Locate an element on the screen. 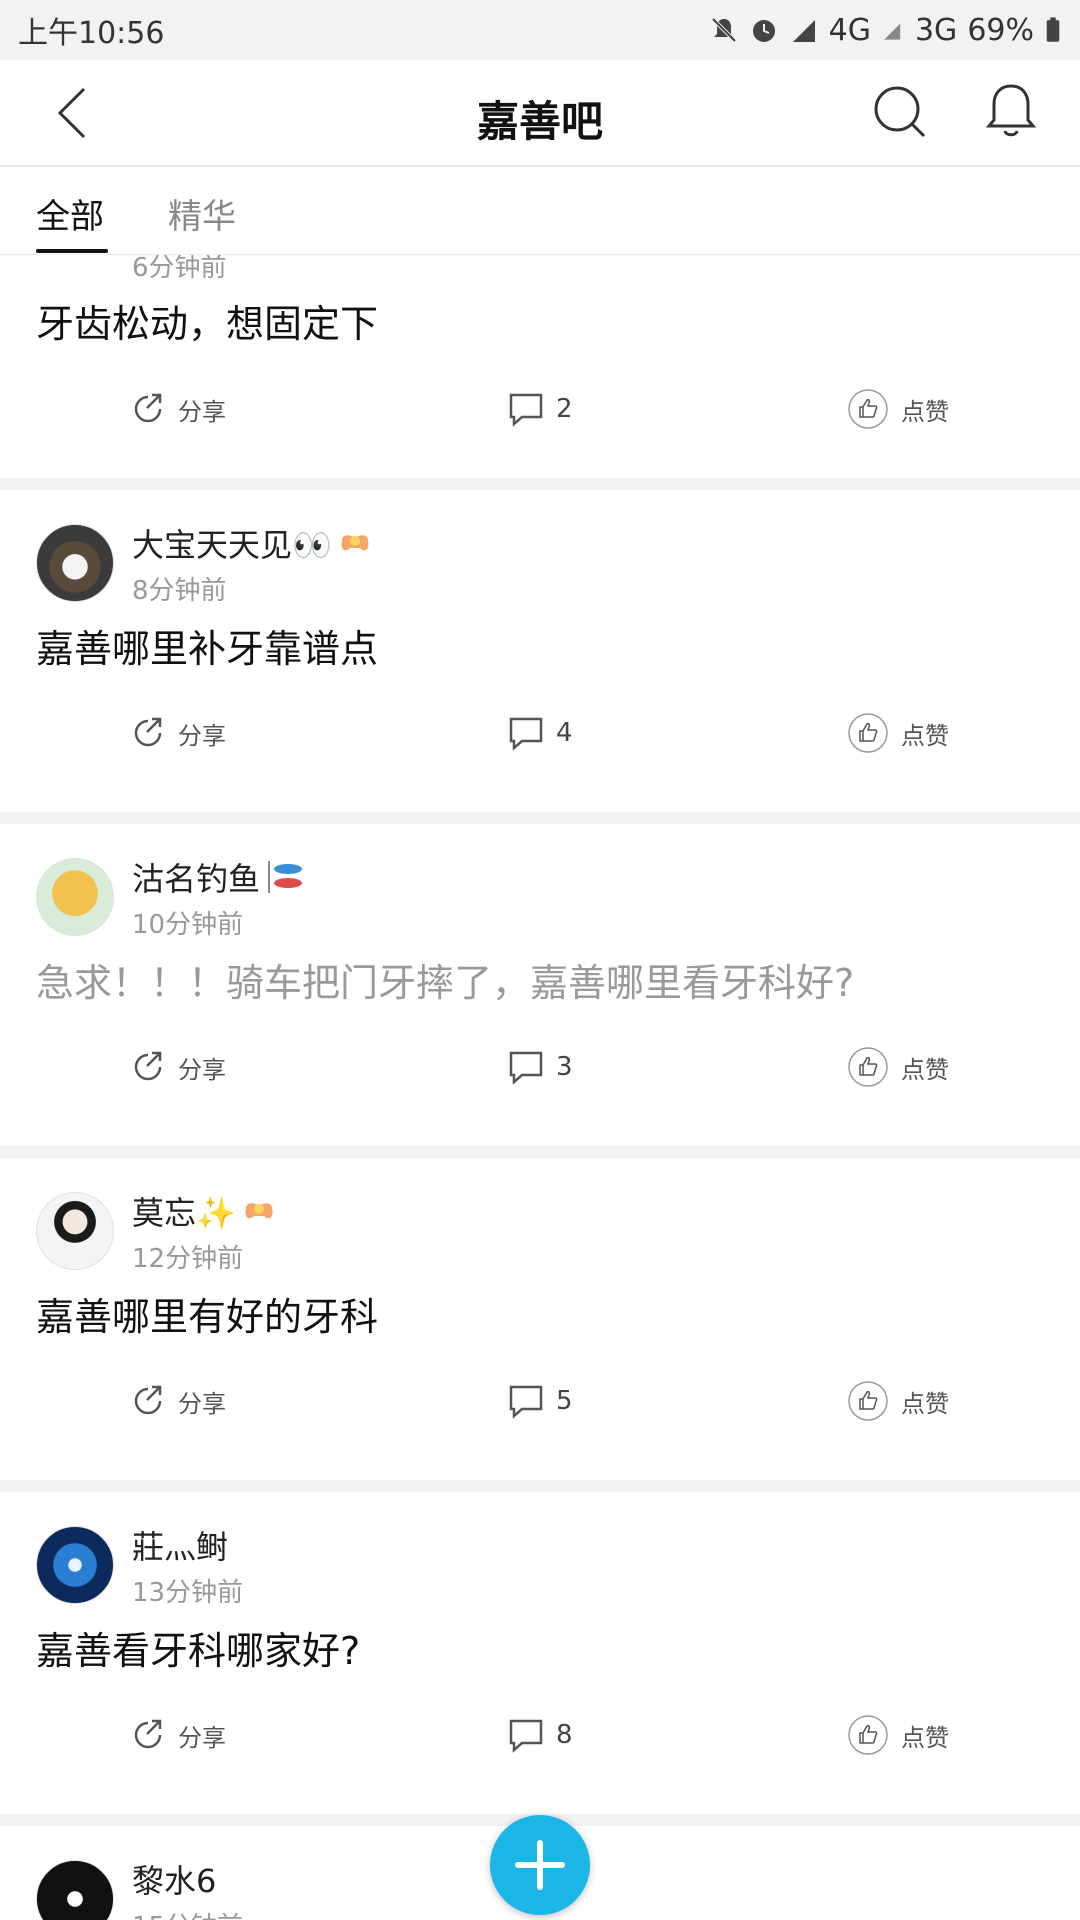 This screenshot has height=1920, width=1080. nav-bar: 嘉善吧 is located at coordinates (540, 113).